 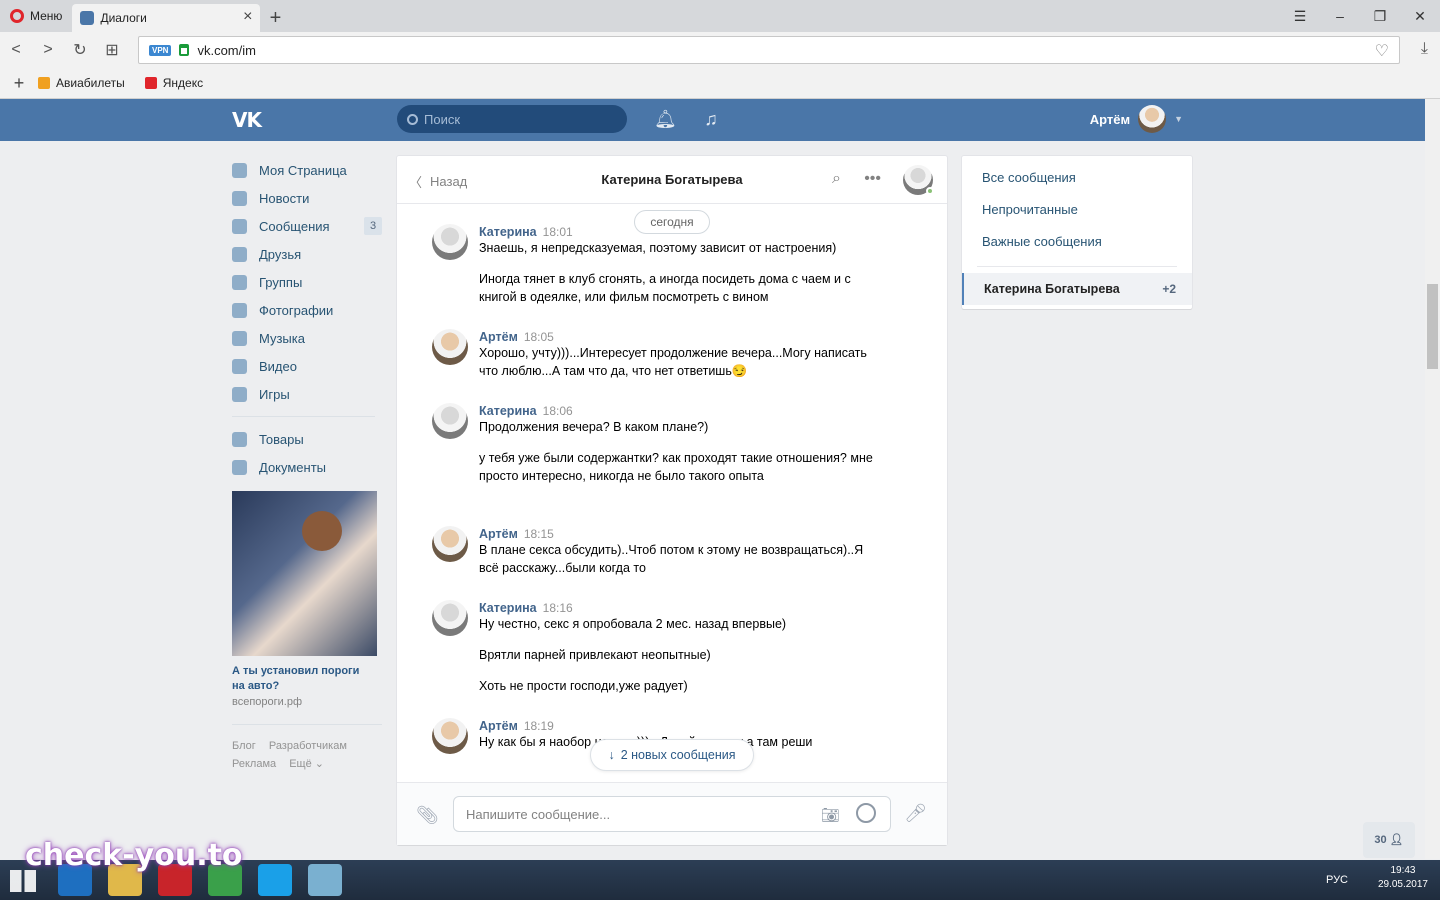 I want to click on url-field: VPN vk.com/im ♡, so click(x=769, y=50).